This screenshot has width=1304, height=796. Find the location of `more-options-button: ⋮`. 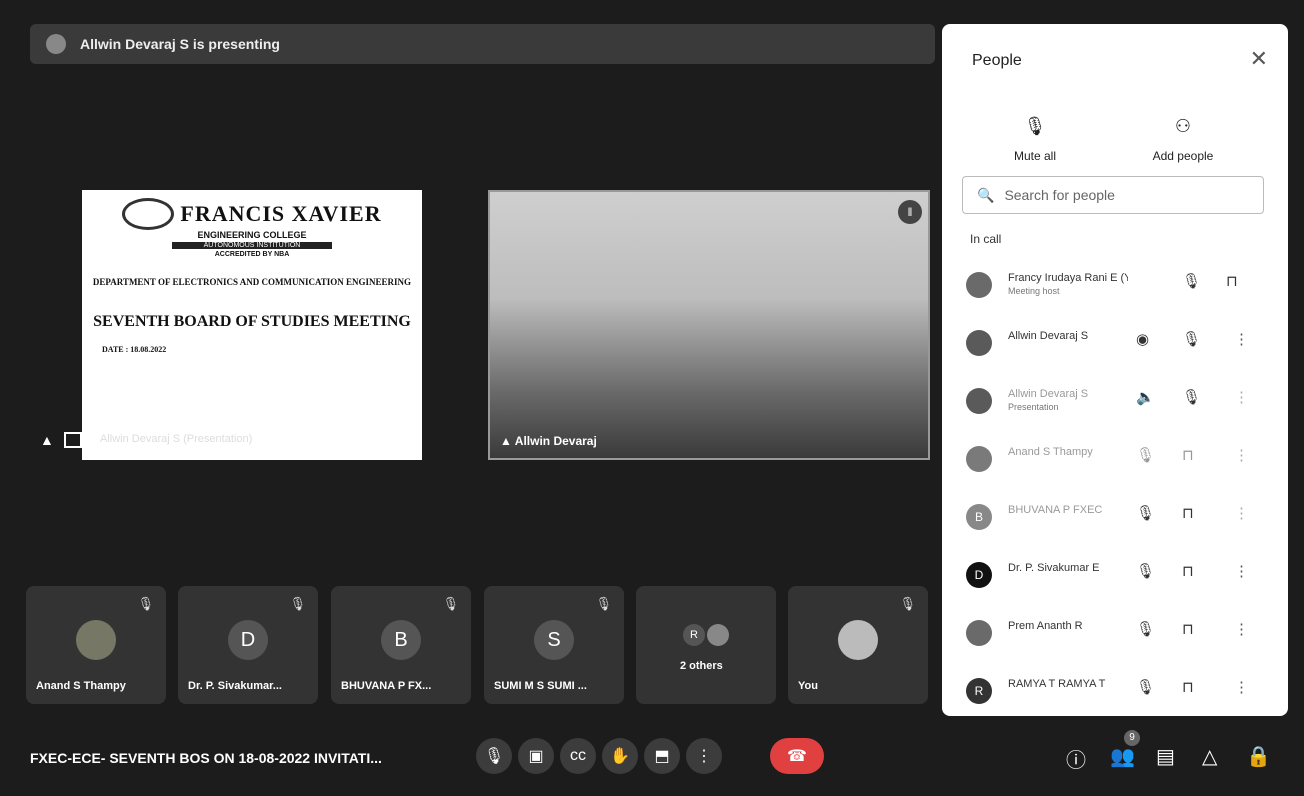

more-options-button: ⋮ is located at coordinates (704, 756).